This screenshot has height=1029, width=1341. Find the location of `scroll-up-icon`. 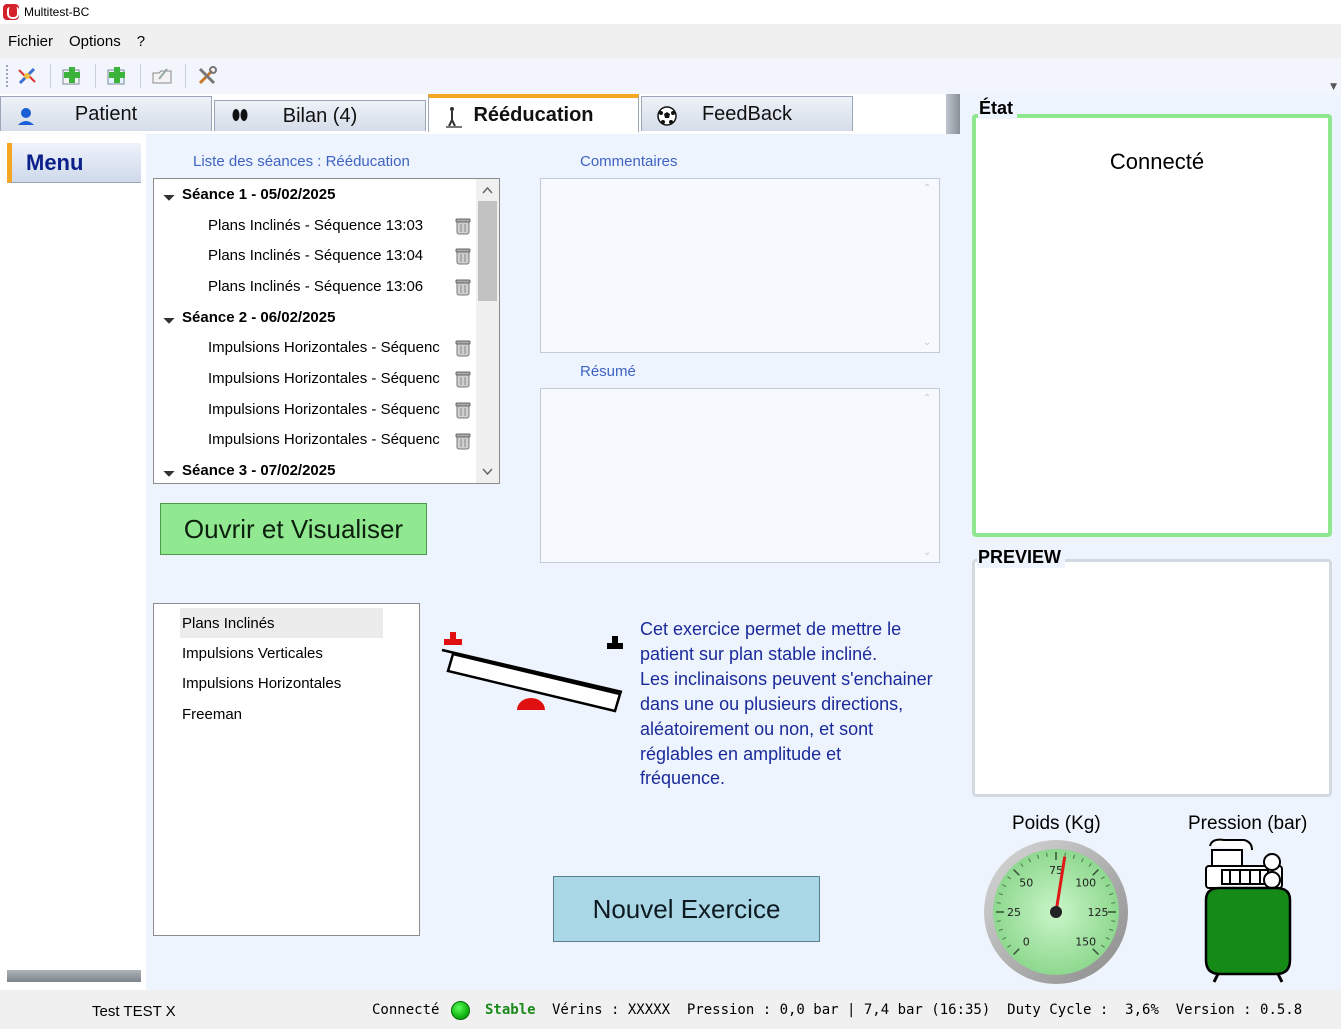

scroll-up-icon is located at coordinates (487, 190).